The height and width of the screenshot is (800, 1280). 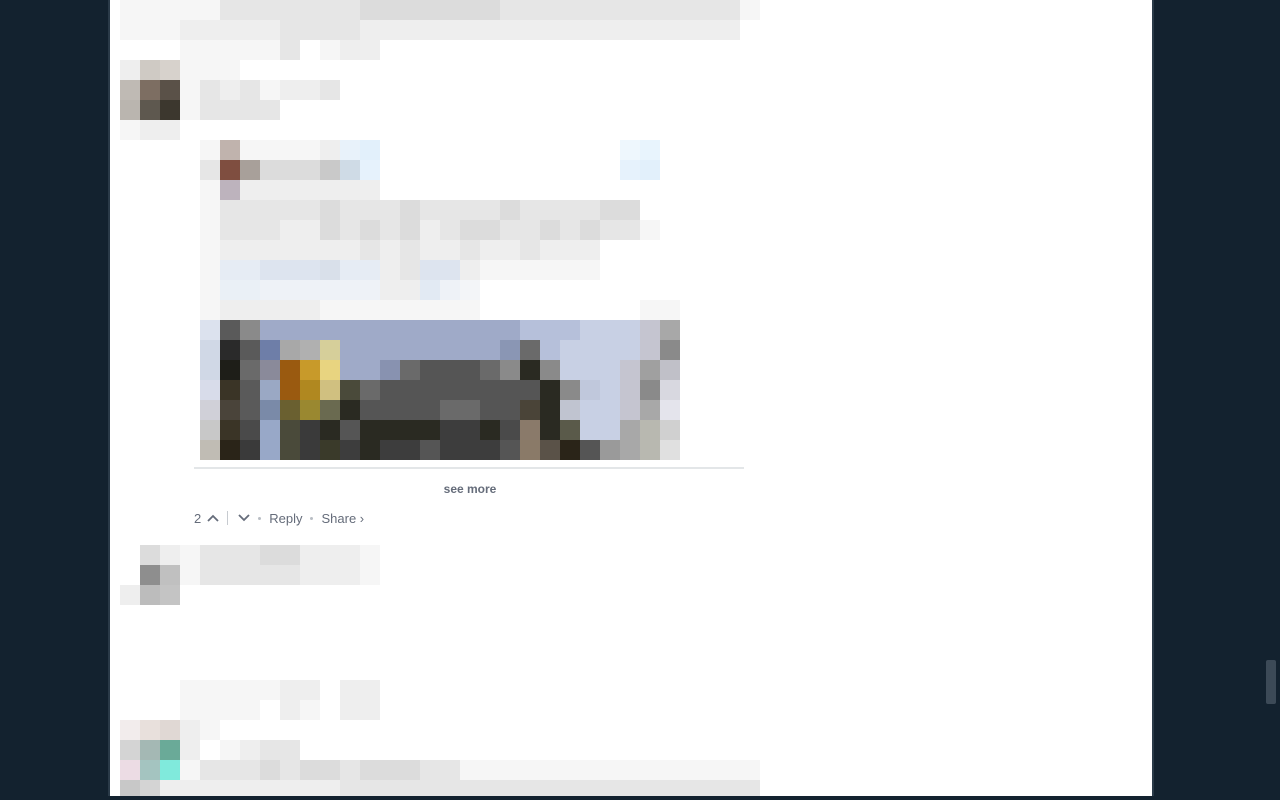 I want to click on page-scrollbar, so click(x=1271, y=400).